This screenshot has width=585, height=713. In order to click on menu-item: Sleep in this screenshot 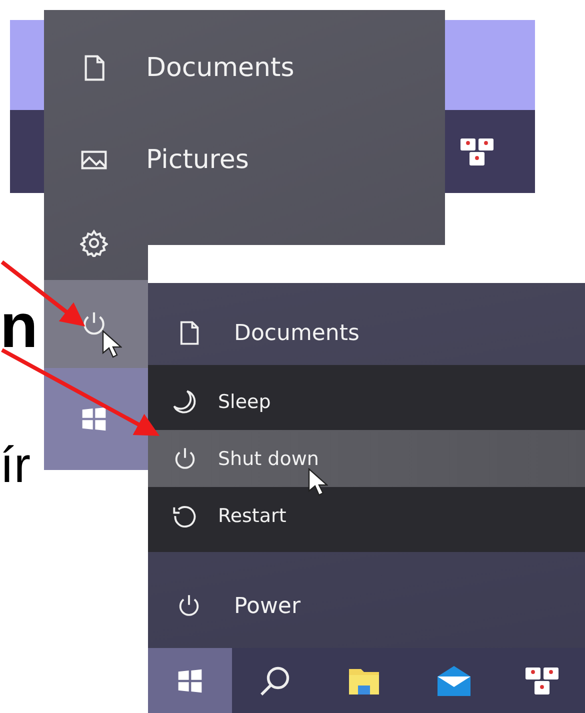, I will do `click(366, 401)`.